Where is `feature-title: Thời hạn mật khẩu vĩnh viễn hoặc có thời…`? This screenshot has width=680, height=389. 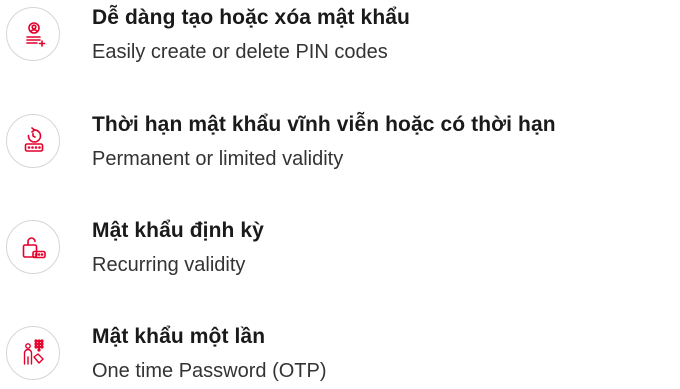
feature-title: Thời hạn mật khẩu vĩnh viễn hoặc có thời… is located at coordinates (324, 124).